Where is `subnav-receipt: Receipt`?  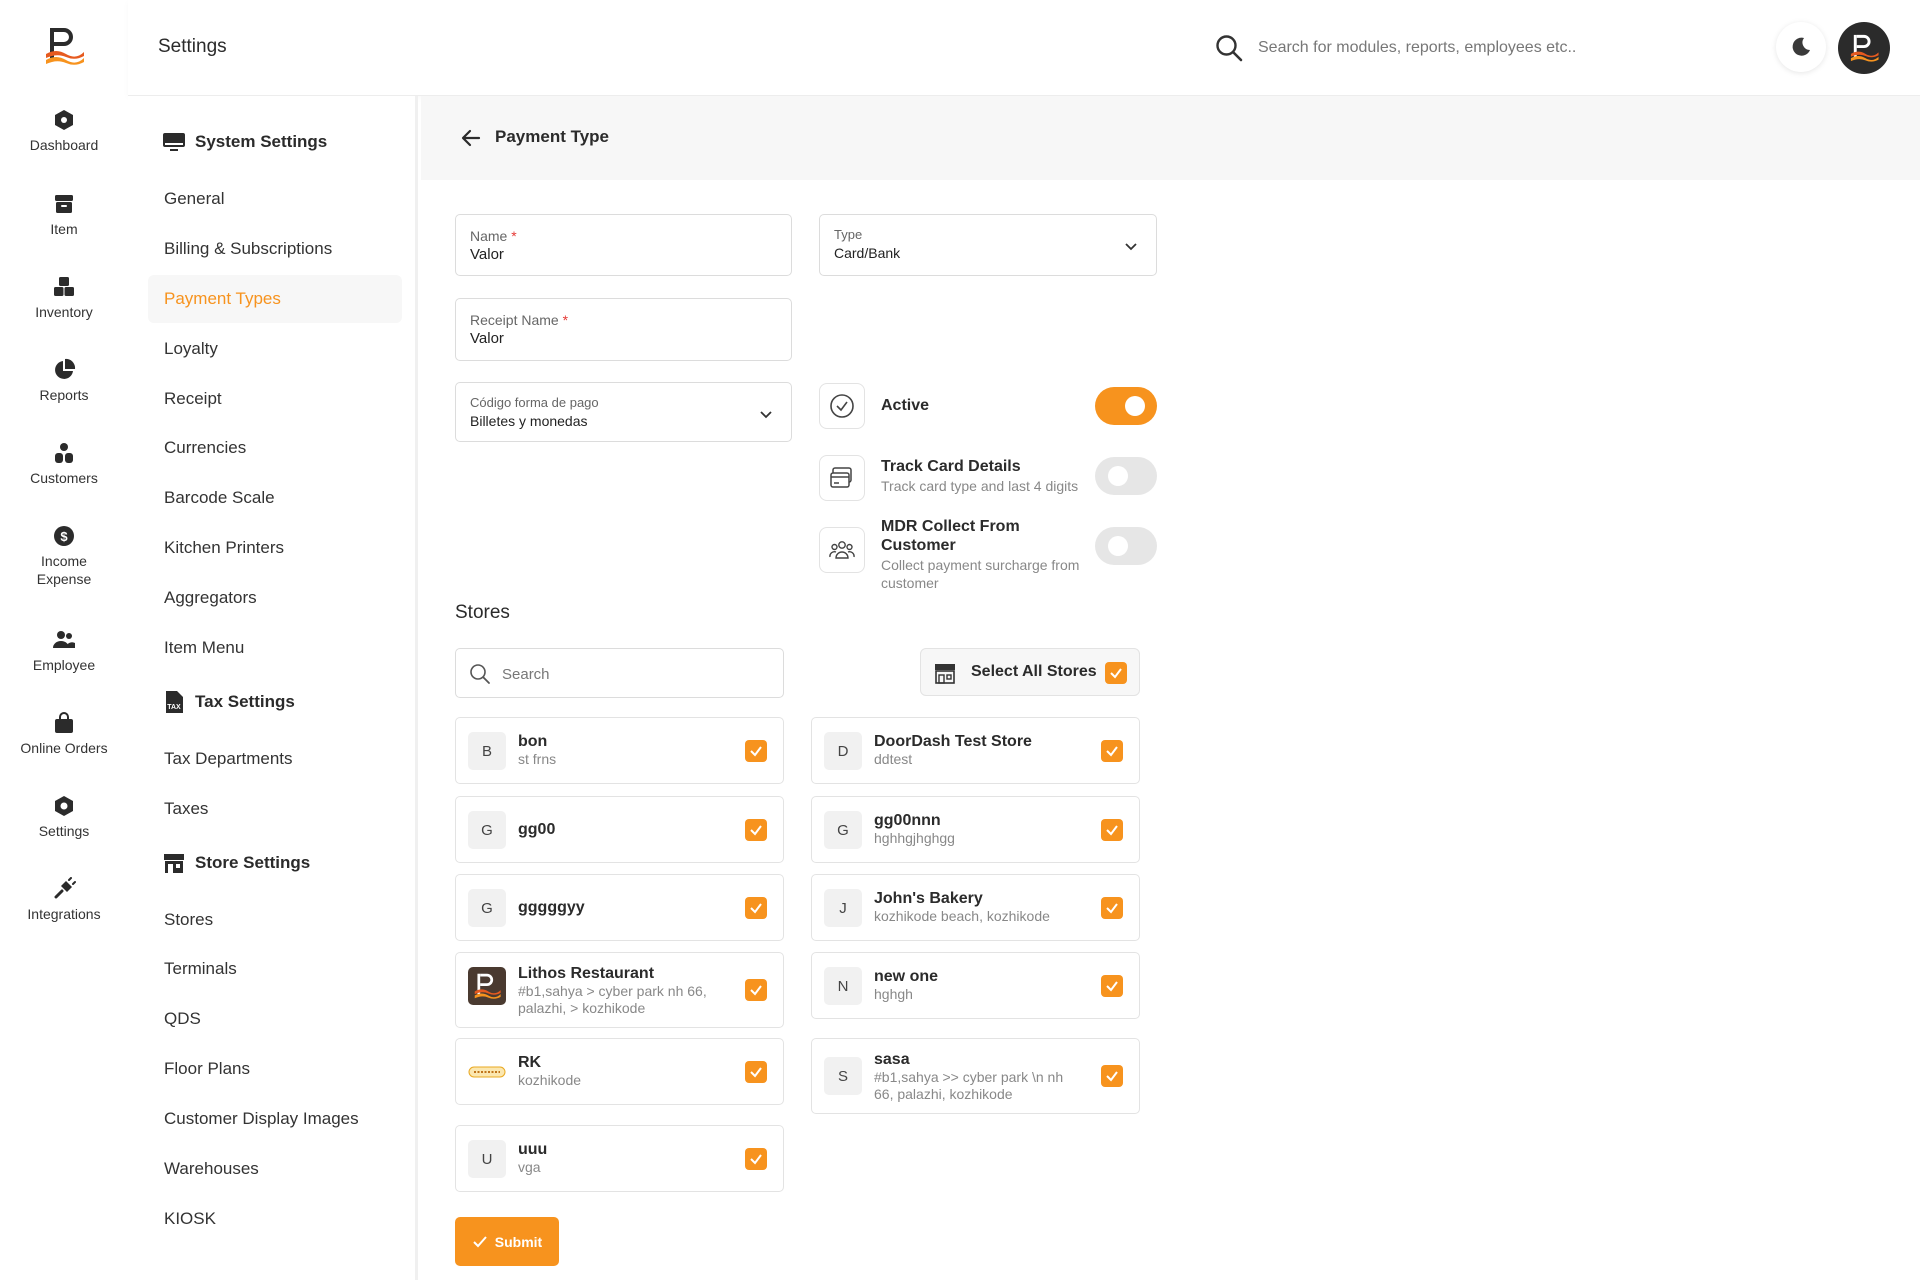 subnav-receipt: Receipt is located at coordinates (275, 399).